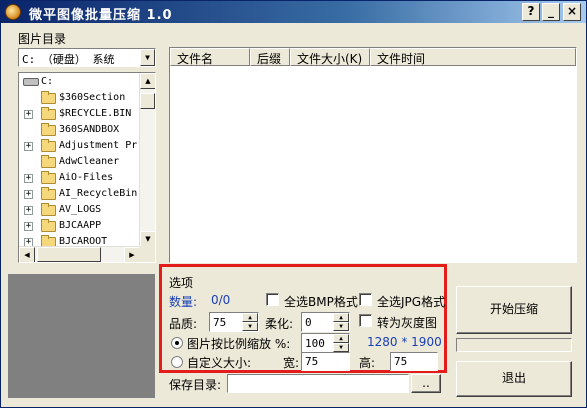 The width and height of the screenshot is (587, 408). I want to click on scroll-thumb-horizontal, so click(69, 254).